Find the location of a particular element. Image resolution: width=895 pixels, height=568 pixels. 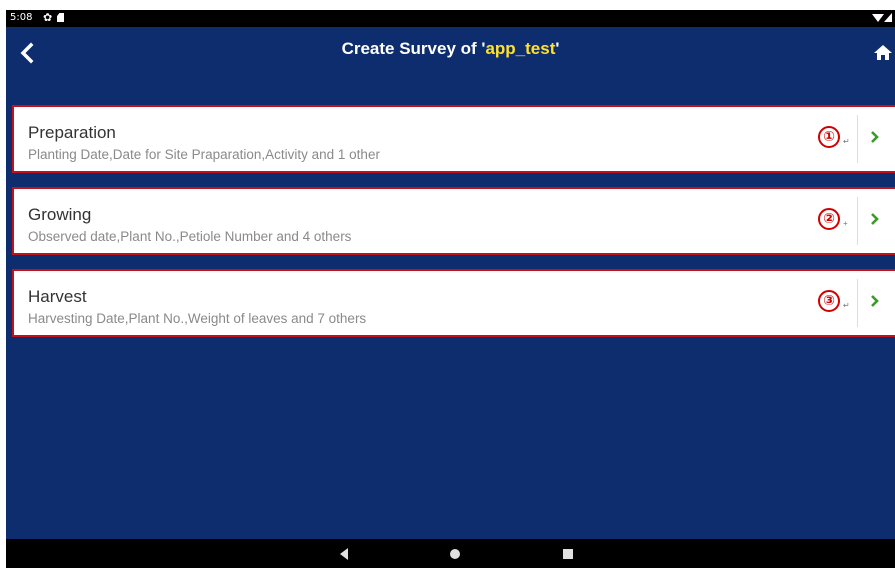

home-circle-icon is located at coordinates (455, 554).